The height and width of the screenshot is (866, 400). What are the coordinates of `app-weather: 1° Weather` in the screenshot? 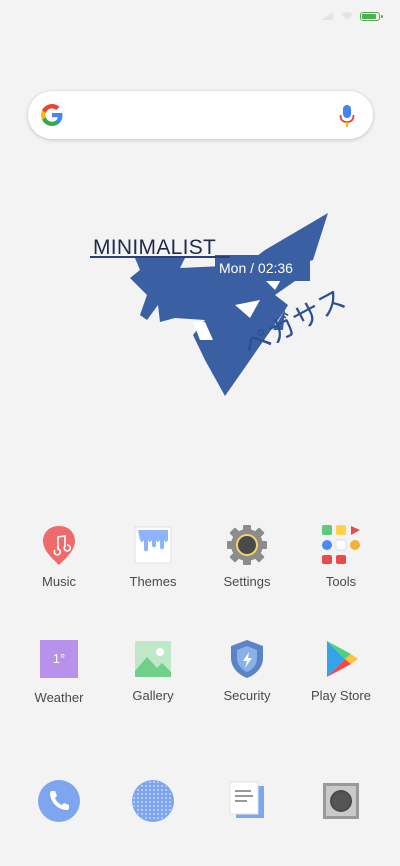 It's located at (59, 671).